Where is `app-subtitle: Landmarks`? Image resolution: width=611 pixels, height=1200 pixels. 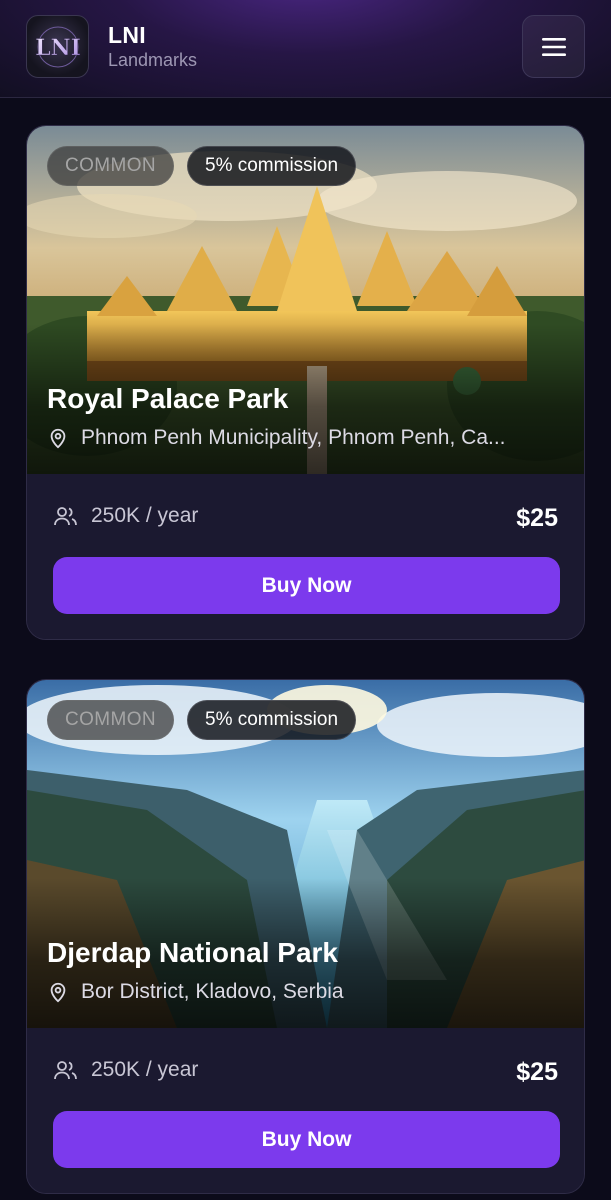 app-subtitle: Landmarks is located at coordinates (153, 60).